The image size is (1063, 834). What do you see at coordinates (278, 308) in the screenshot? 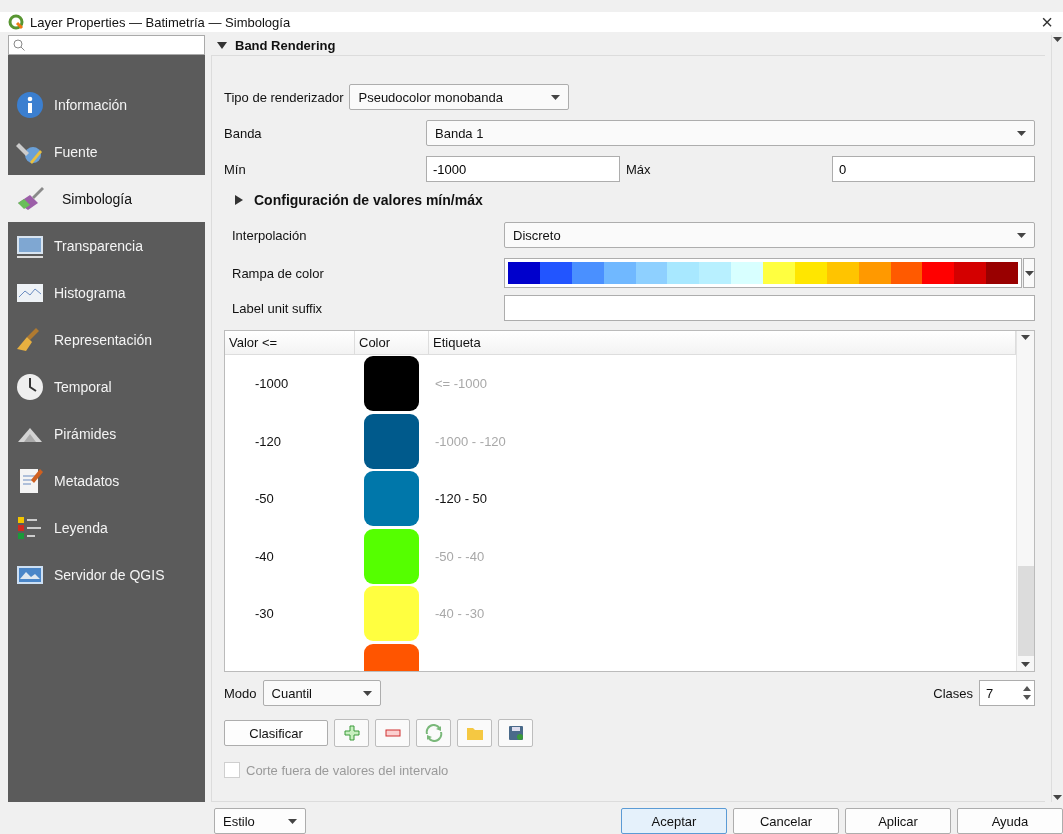
I see `field-label: Label unit suffix` at bounding box center [278, 308].